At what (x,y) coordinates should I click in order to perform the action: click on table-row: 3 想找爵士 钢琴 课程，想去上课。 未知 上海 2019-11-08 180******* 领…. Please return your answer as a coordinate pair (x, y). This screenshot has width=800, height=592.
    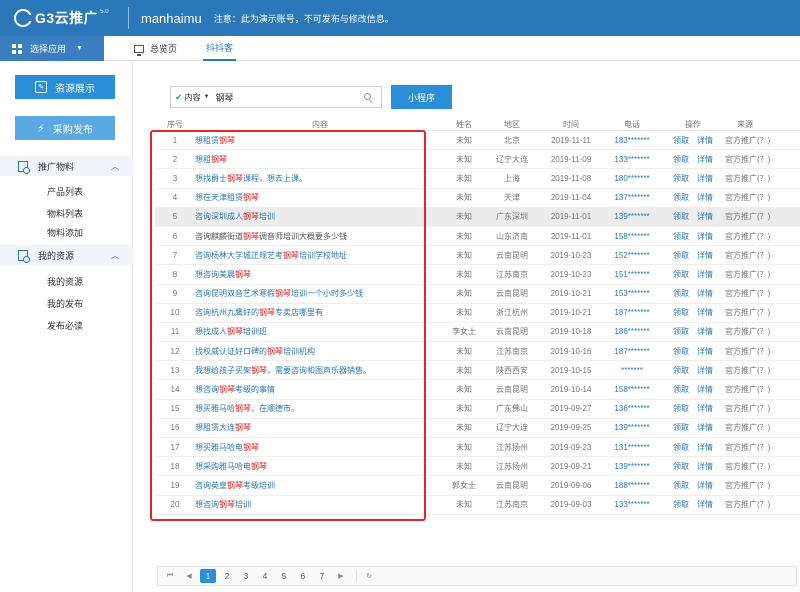
    Looking at the image, I should click on (477, 179).